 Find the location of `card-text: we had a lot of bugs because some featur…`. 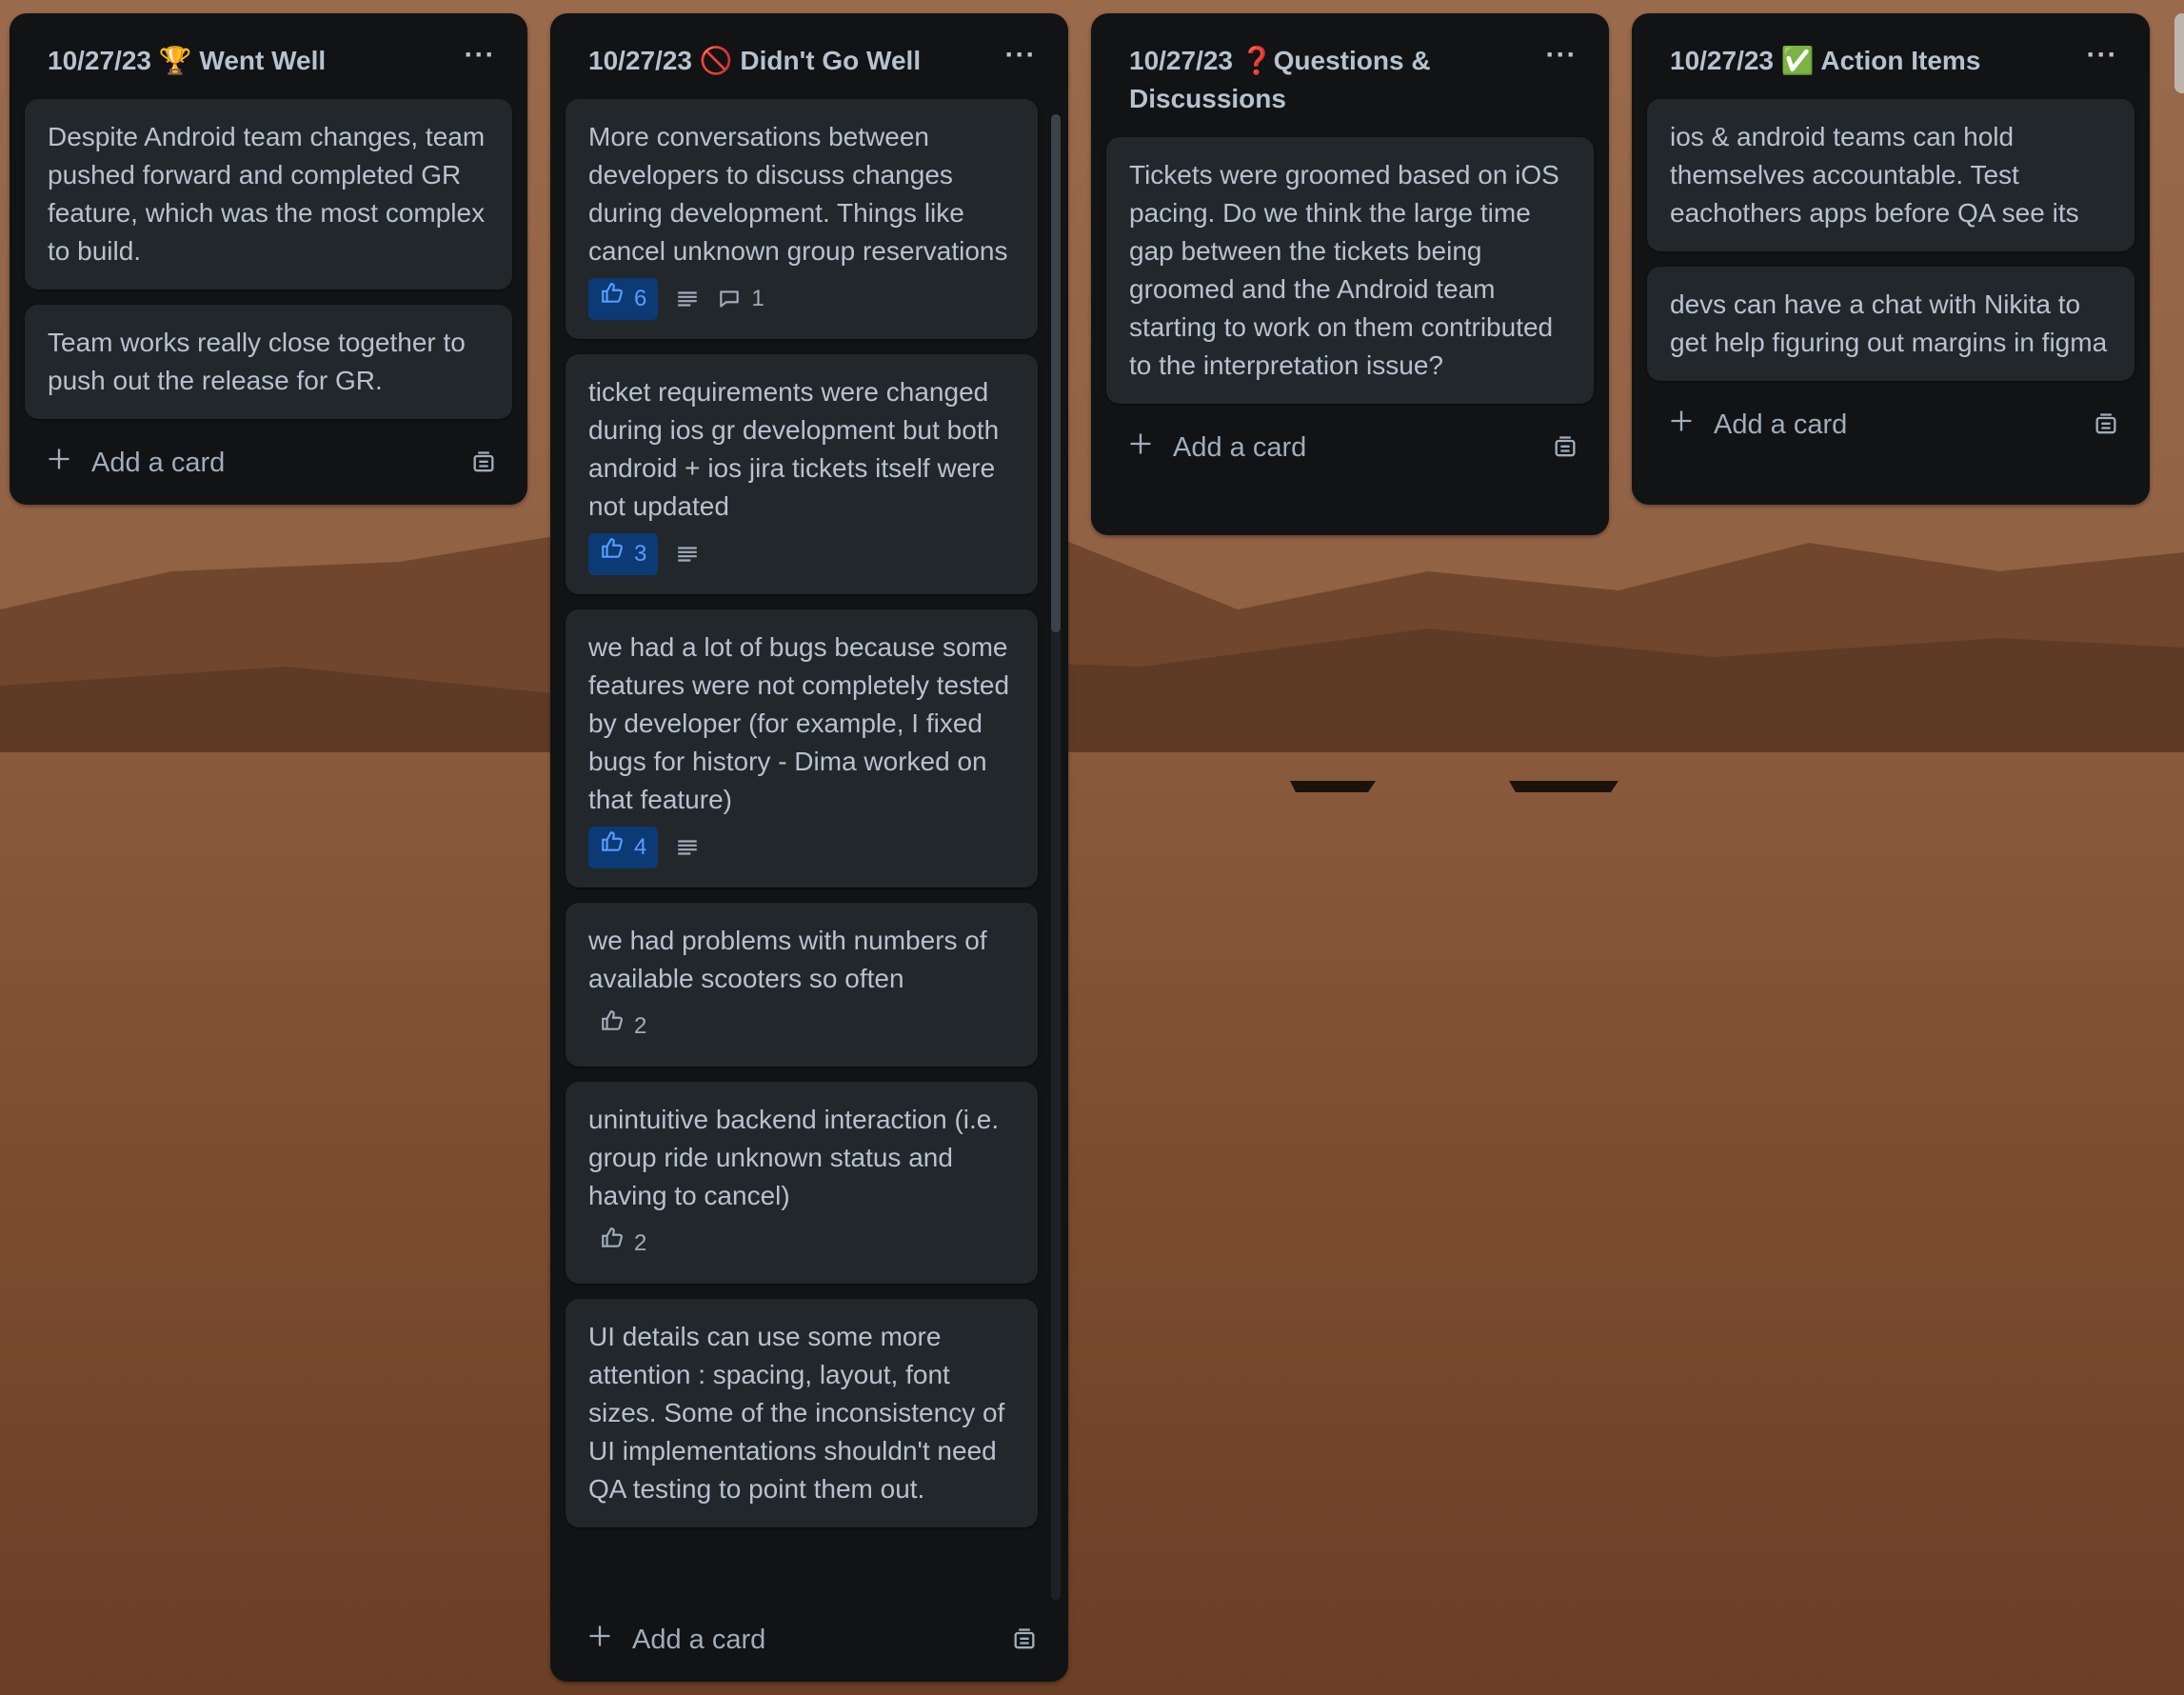

card-text: we had a lot of bugs because some featur… is located at coordinates (799, 723).